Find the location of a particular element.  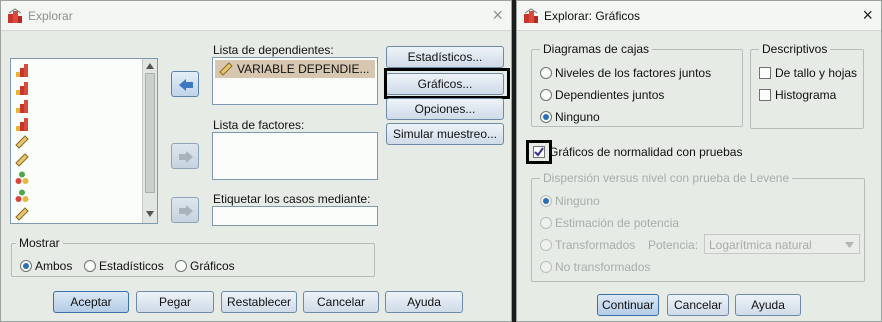

levene-transformed-radio is located at coordinates (546, 245).